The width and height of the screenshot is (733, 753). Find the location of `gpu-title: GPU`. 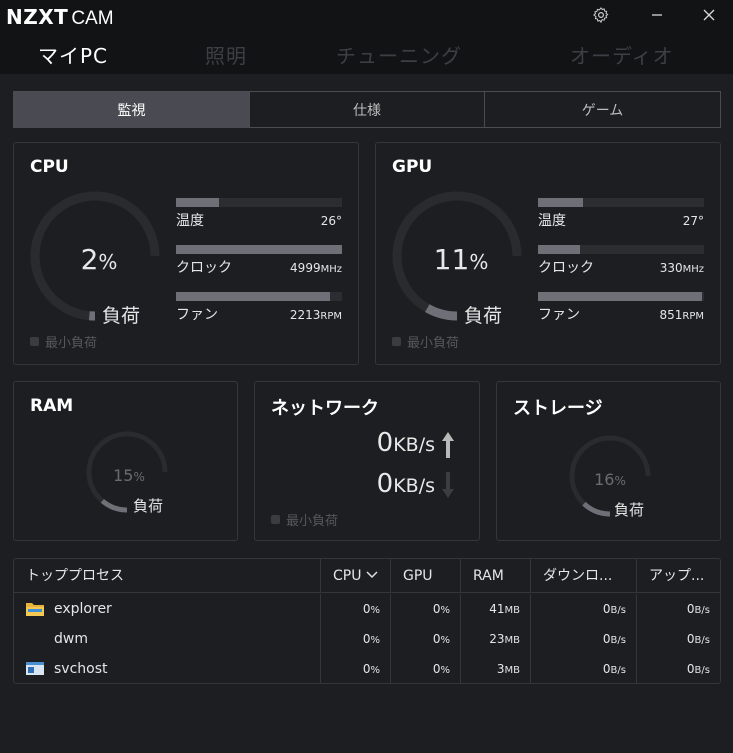

gpu-title: GPU is located at coordinates (412, 167).